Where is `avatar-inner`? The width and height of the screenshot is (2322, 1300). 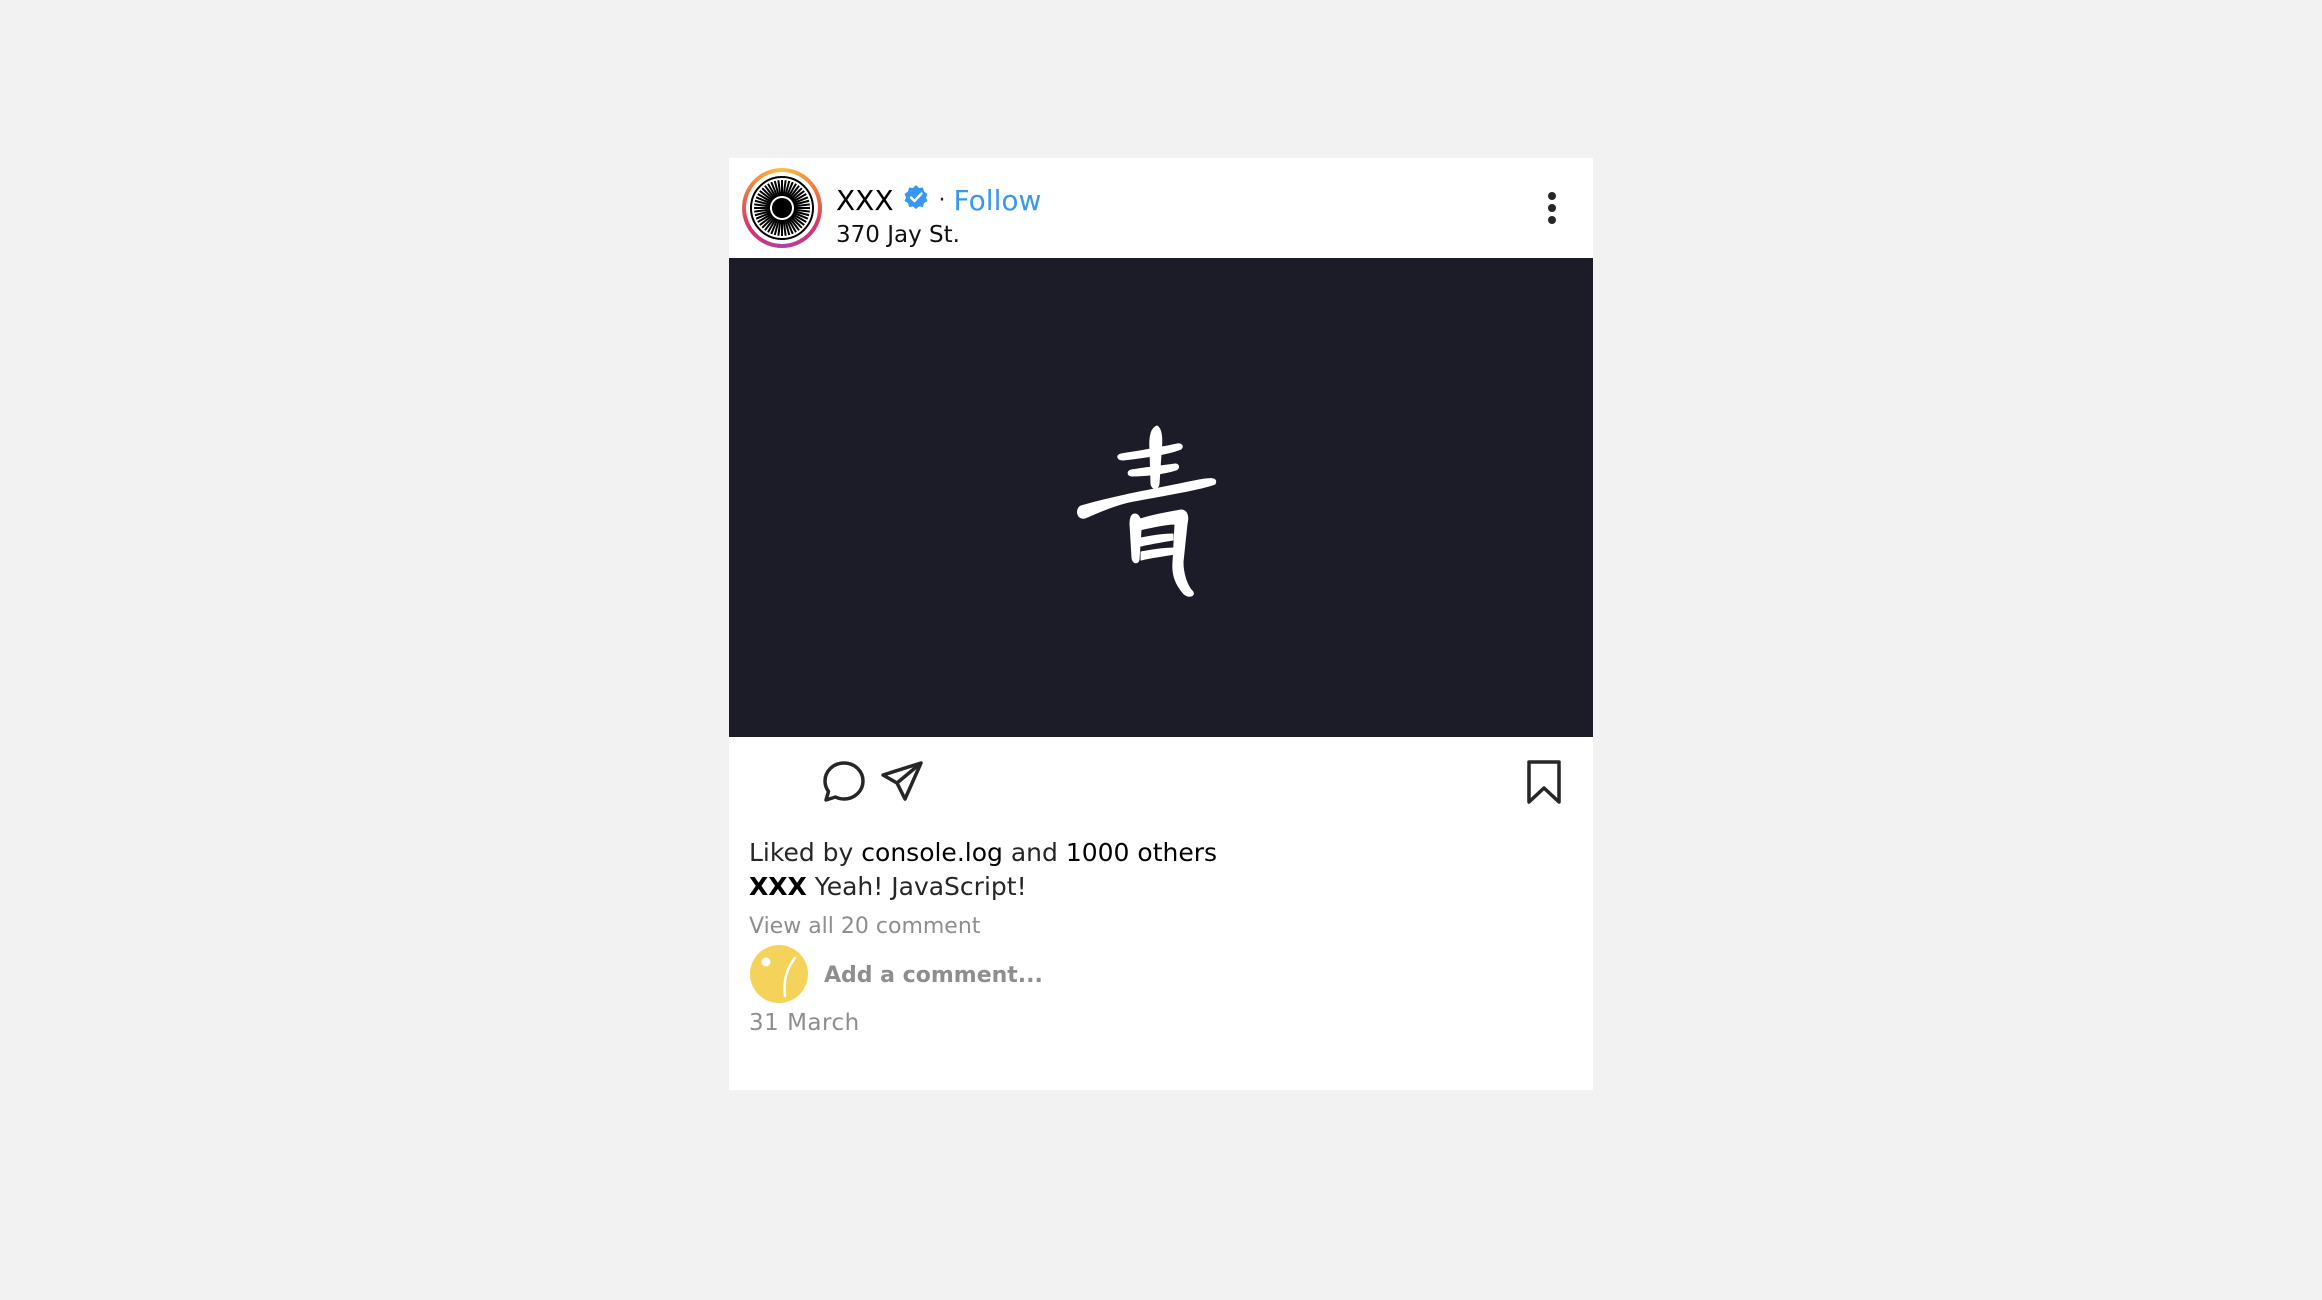 avatar-inner is located at coordinates (782, 208).